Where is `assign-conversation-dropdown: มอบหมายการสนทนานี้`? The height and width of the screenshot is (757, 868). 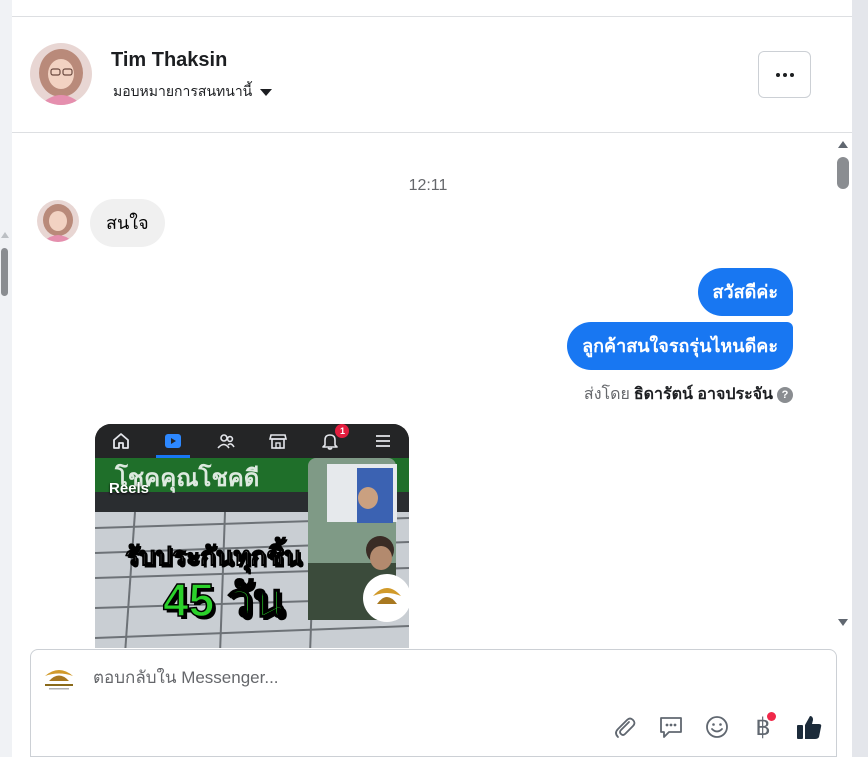 assign-conversation-dropdown: มอบหมายการสนทนานี้ is located at coordinates (193, 92).